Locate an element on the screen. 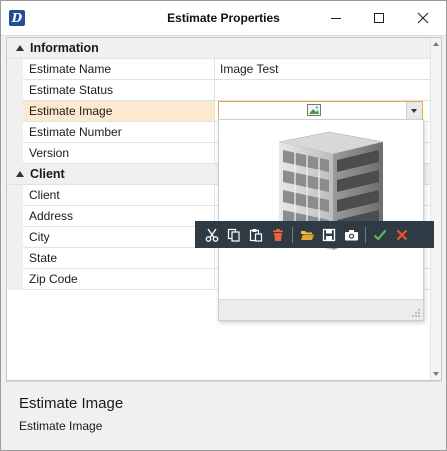  image-toolbar is located at coordinates (314, 234).